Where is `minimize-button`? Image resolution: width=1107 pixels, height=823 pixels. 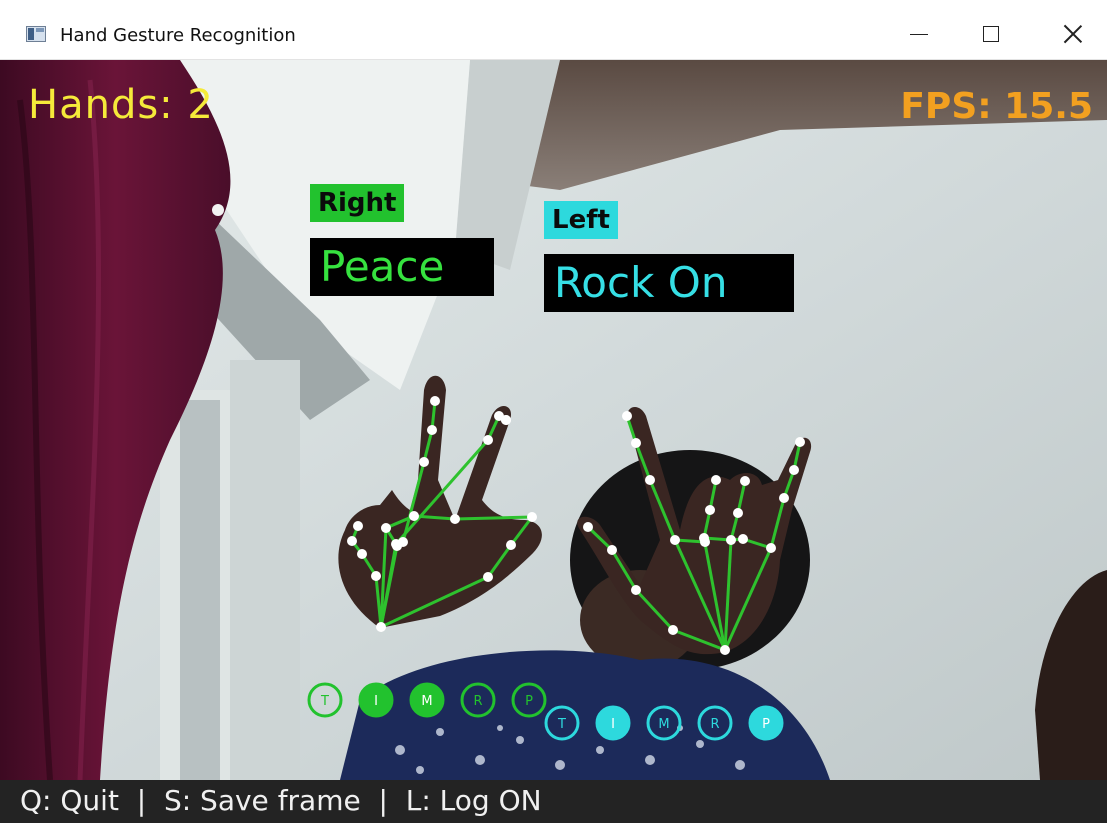
minimize-button is located at coordinates (919, 34).